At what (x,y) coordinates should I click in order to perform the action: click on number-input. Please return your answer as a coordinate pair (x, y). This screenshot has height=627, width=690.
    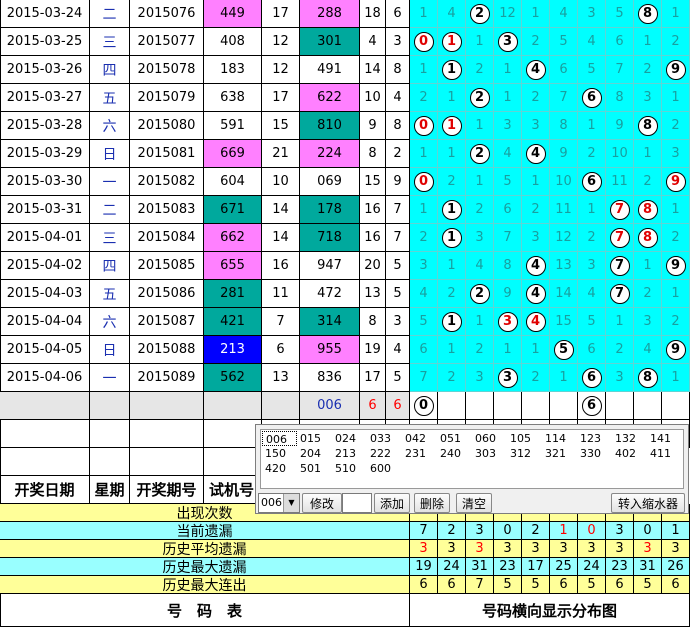
    Looking at the image, I should click on (357, 503).